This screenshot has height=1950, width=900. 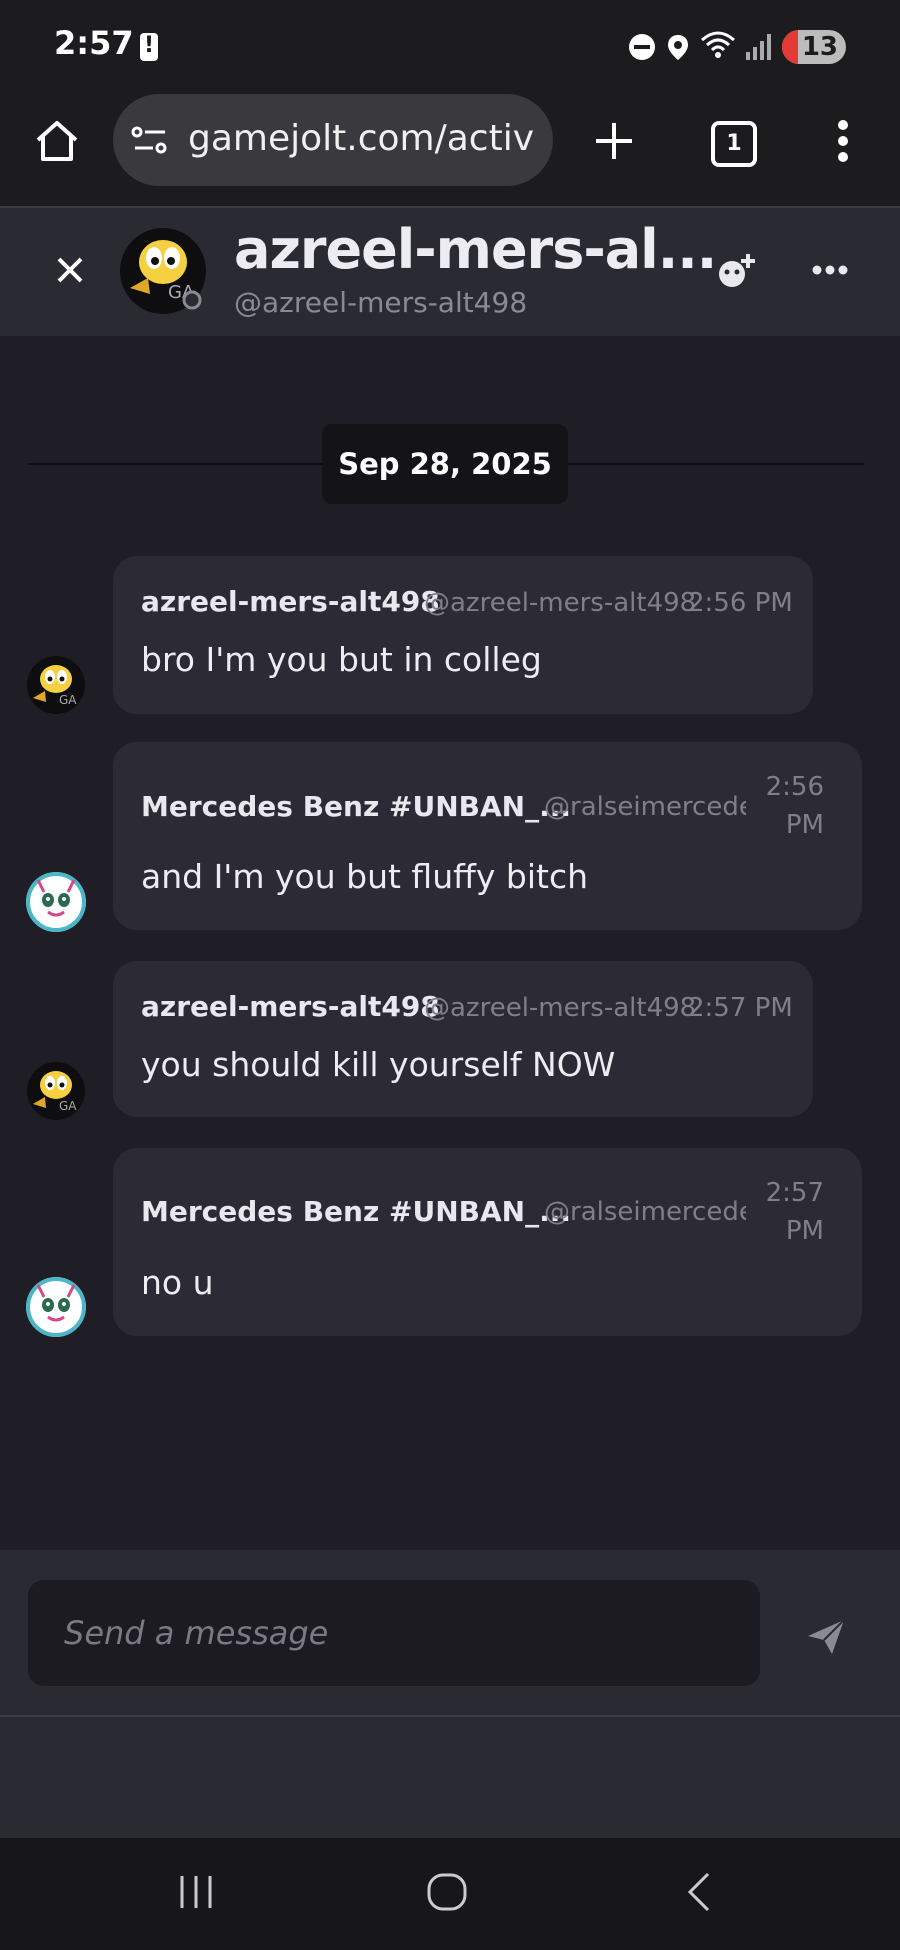 I want to click on home-icon, so click(x=57, y=141).